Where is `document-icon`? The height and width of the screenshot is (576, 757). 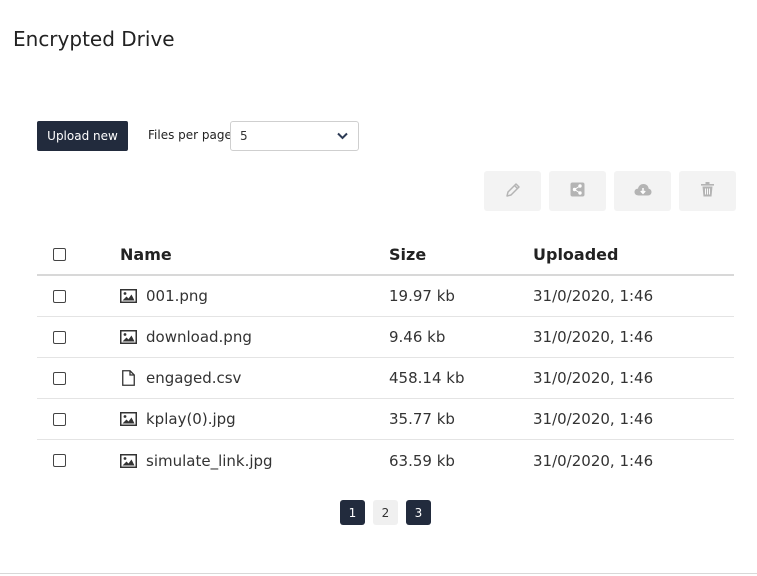 document-icon is located at coordinates (129, 378).